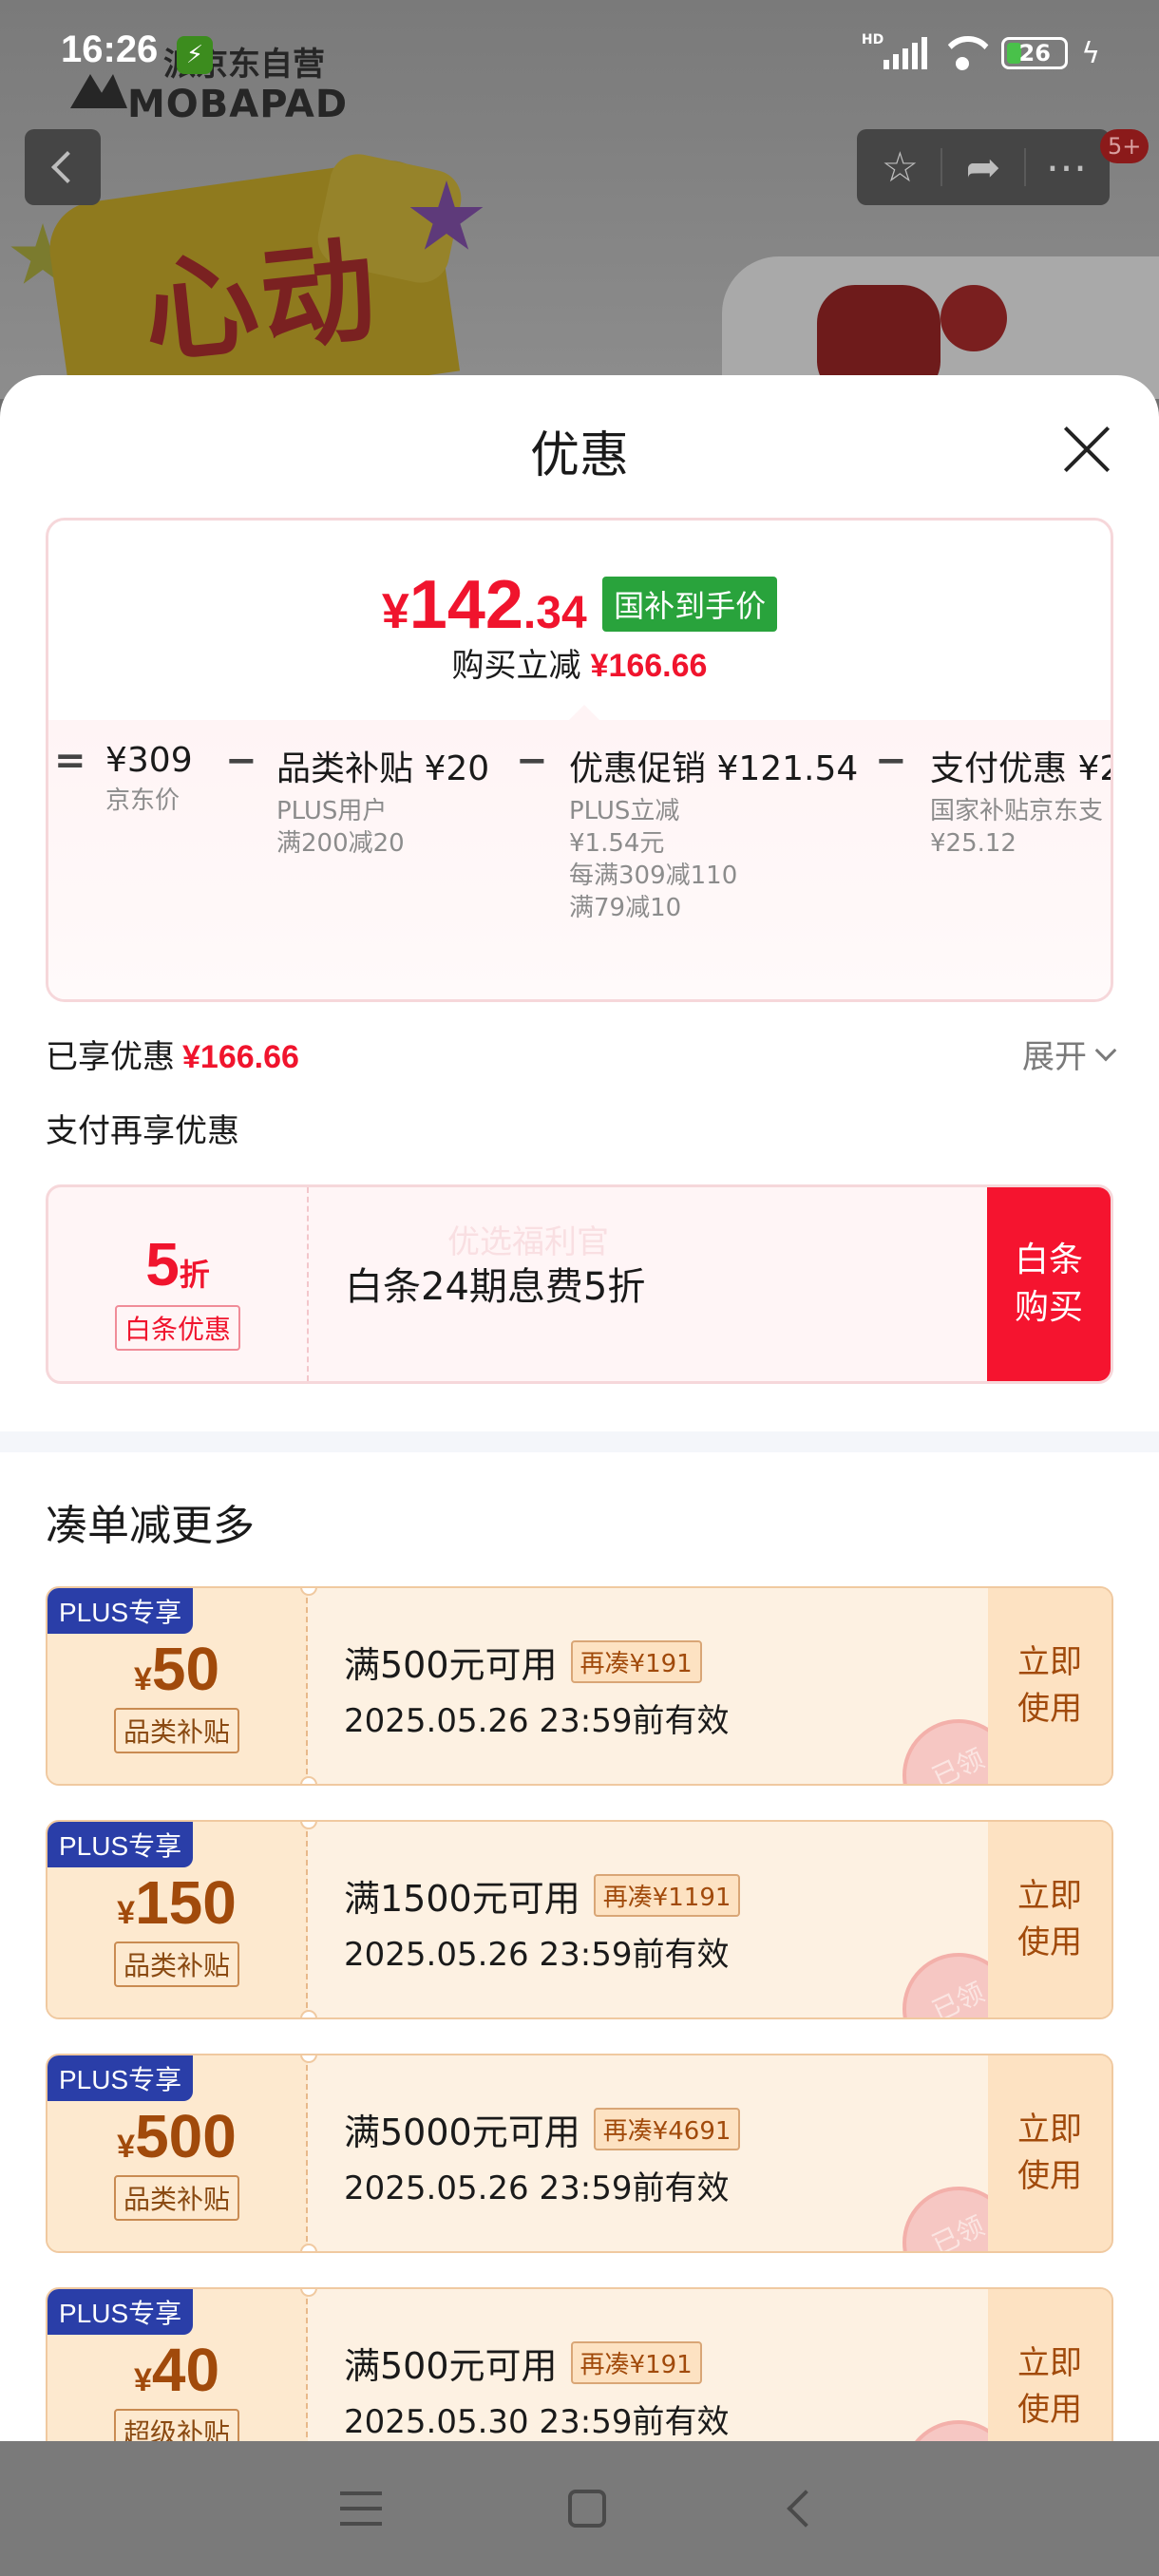 The width and height of the screenshot is (1159, 2576). Describe the element at coordinates (361, 2508) in the screenshot. I see `menu-icon` at that location.